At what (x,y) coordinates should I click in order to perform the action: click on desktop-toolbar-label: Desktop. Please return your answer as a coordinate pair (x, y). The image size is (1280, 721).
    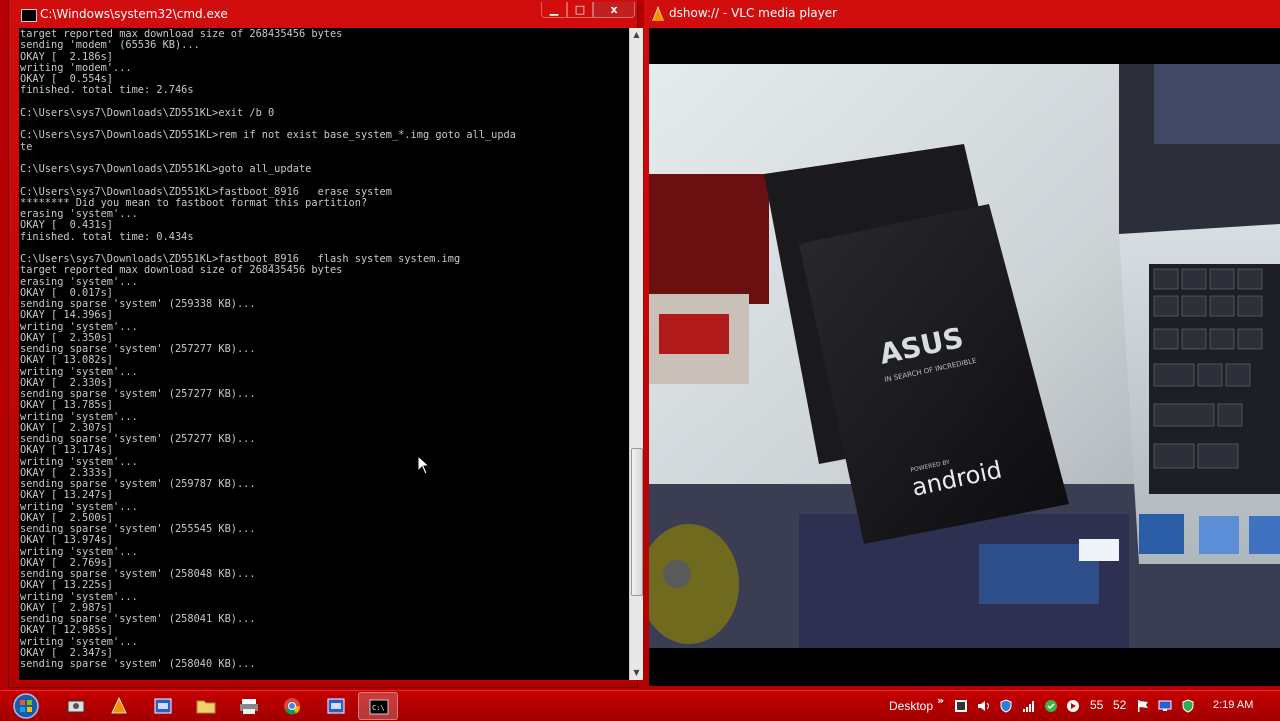
    Looking at the image, I should click on (911, 706).